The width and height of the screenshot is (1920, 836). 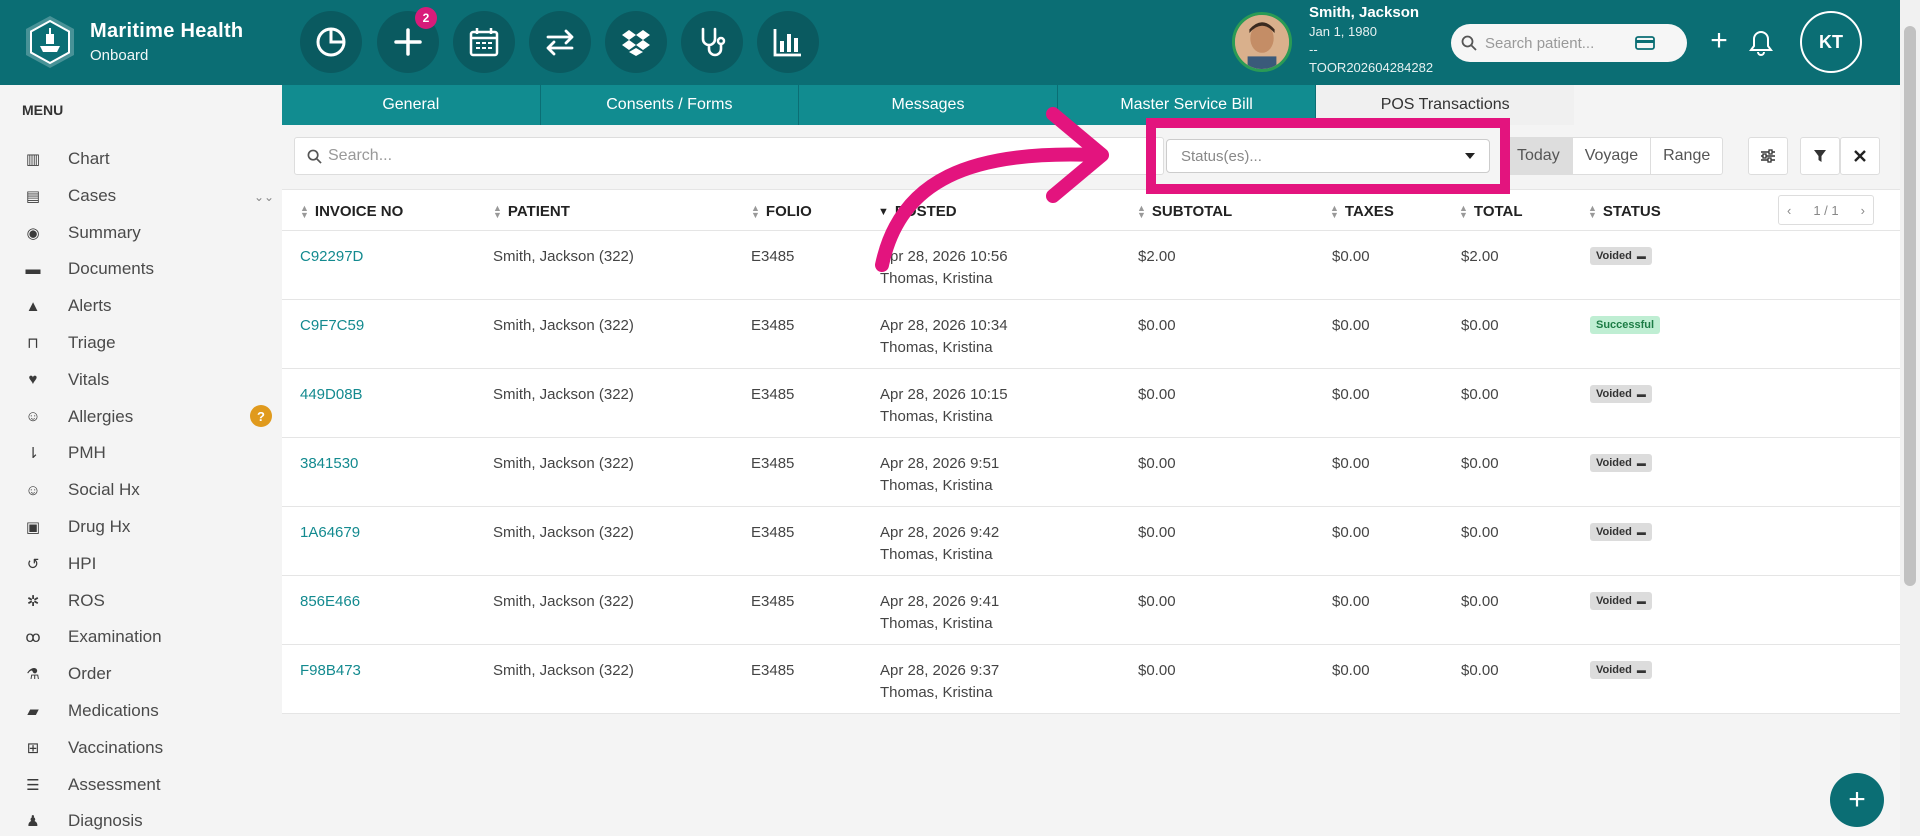 I want to click on scrollbar-thumb, so click(x=1910, y=306).